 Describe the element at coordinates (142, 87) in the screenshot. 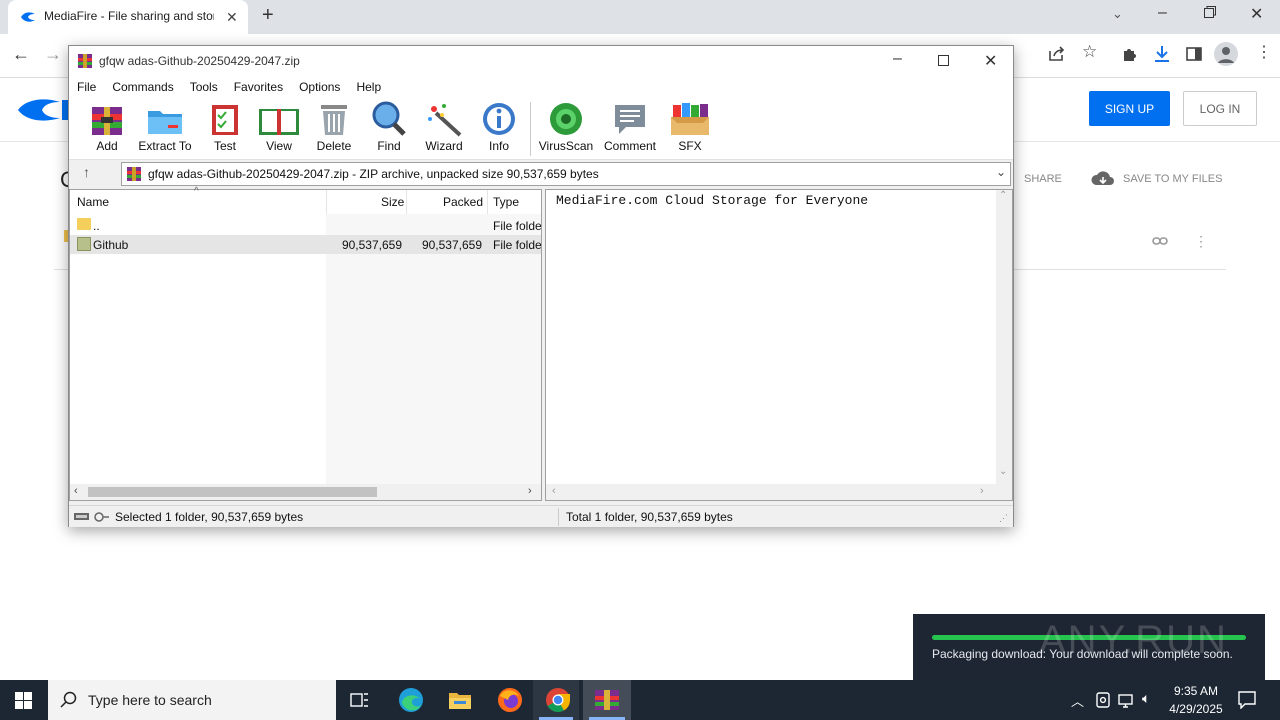

I see `menu-commands: Commands` at that location.